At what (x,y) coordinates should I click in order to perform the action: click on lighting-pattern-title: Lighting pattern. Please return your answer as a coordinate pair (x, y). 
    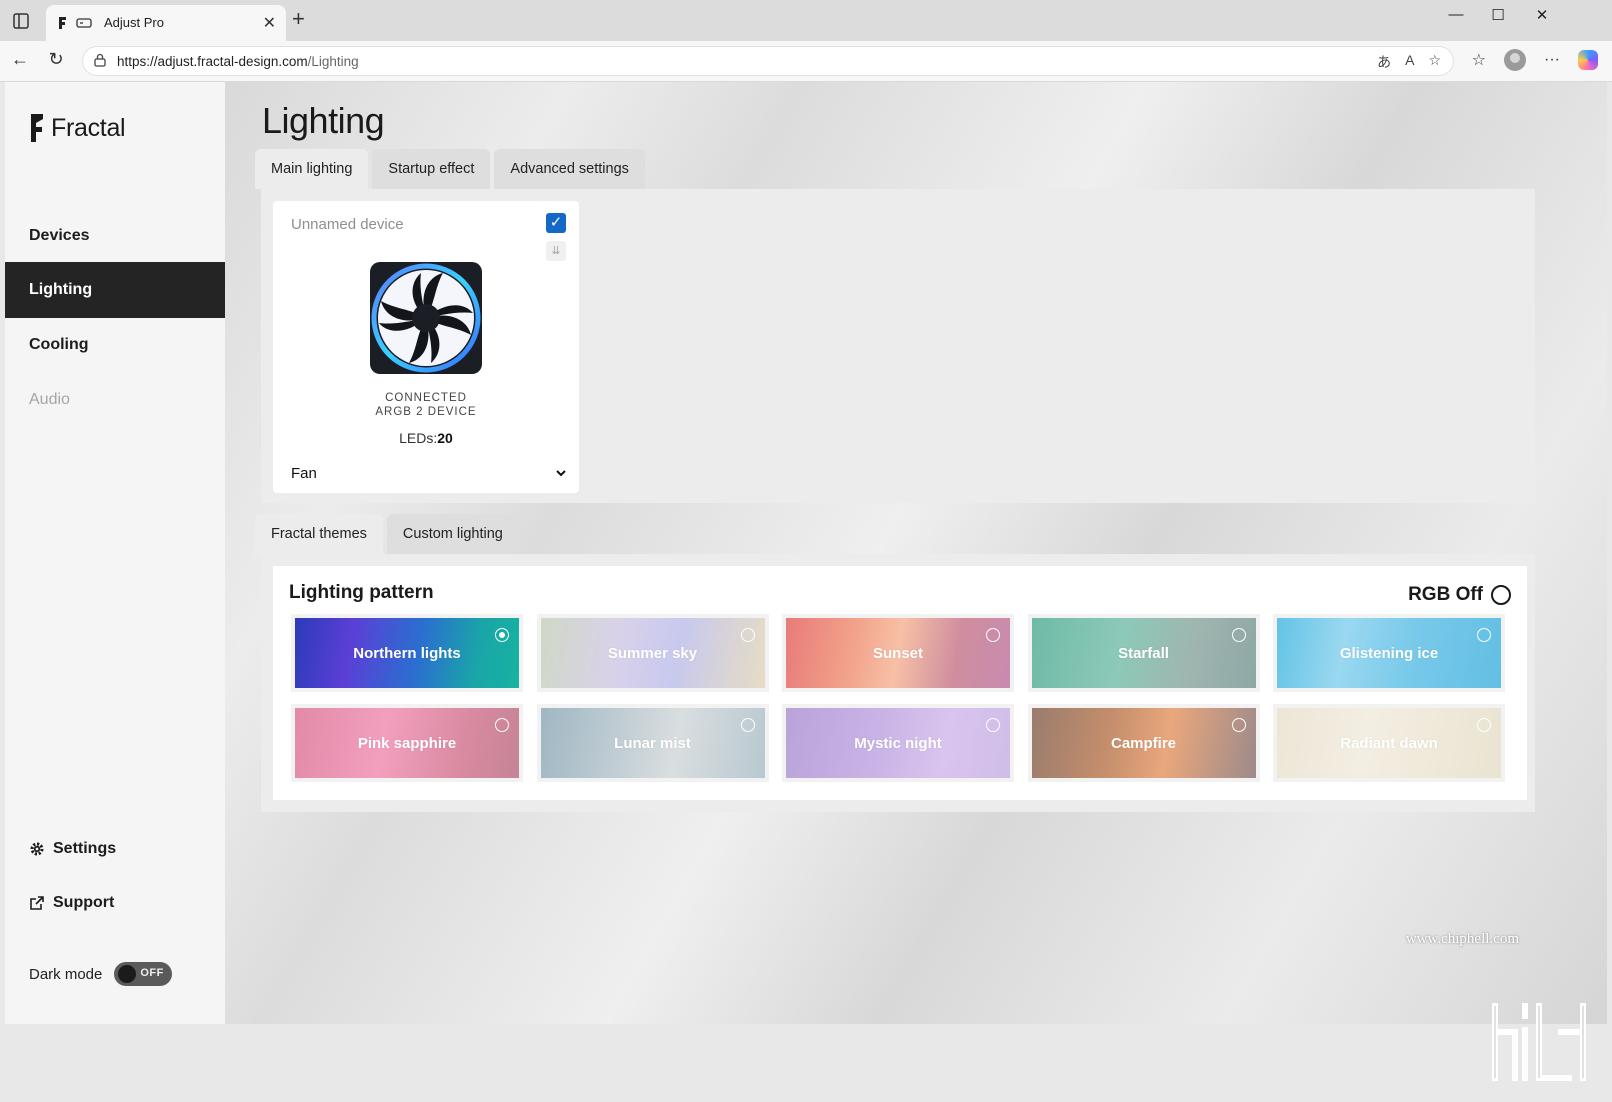
    Looking at the image, I should click on (361, 592).